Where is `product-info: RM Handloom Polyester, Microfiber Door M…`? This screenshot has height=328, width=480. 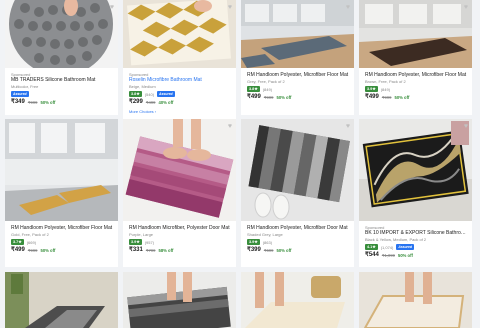
product-info: RM Handloom Polyester, Microfiber Door M… is located at coordinates (298, 239).